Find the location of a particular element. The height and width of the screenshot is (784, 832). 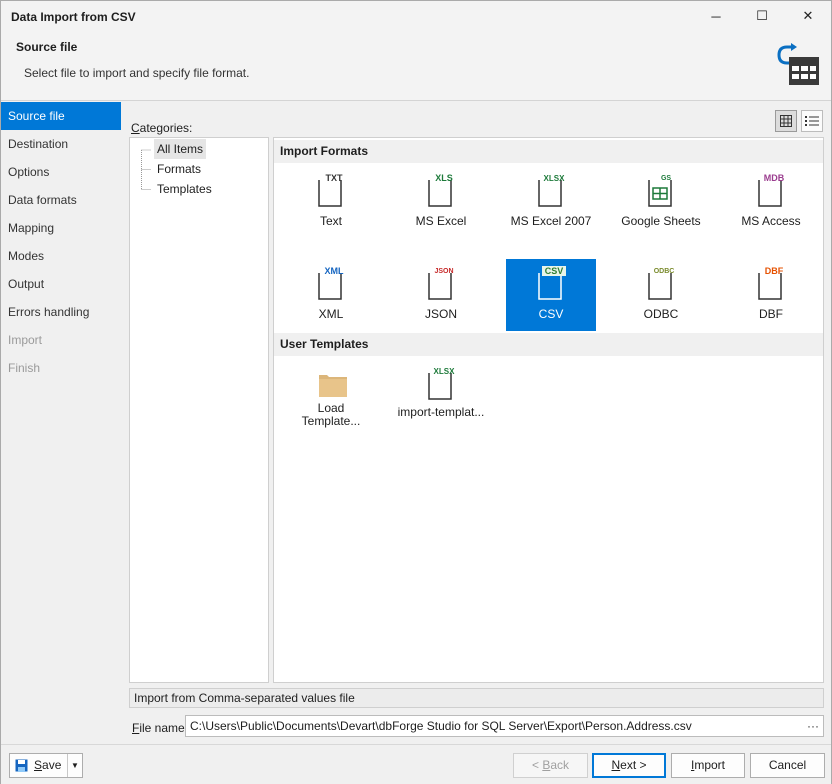

large-icons-view-button is located at coordinates (786, 121).